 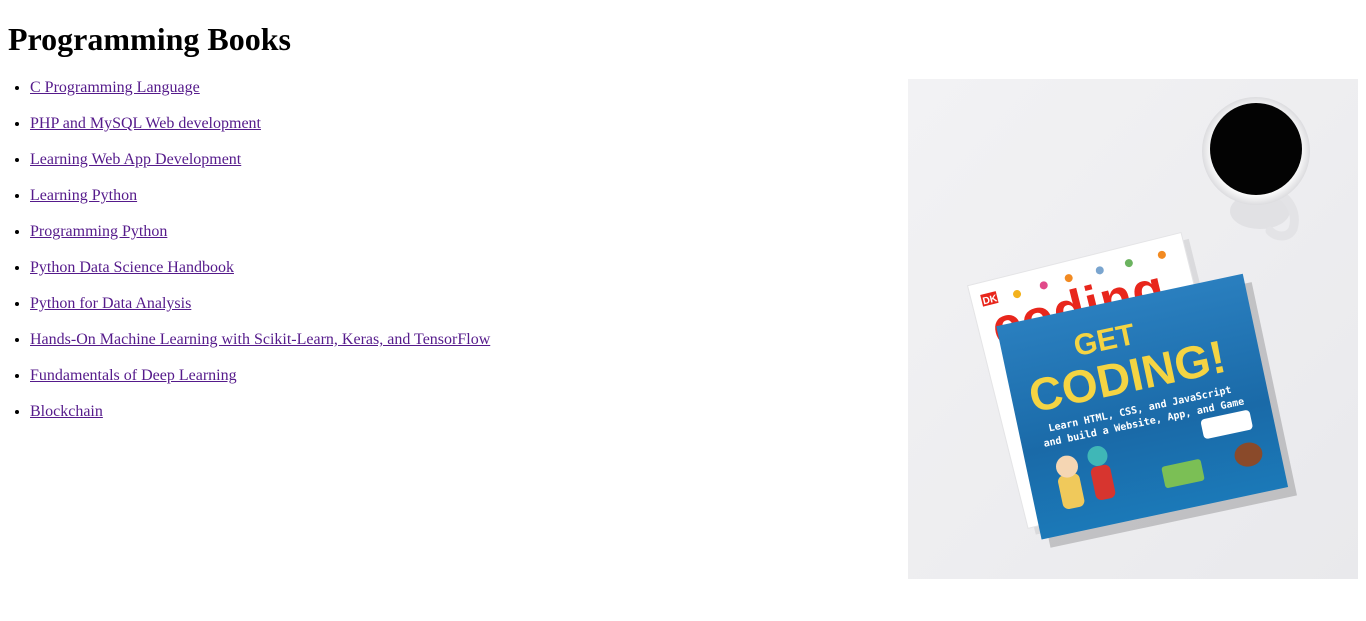 What do you see at coordinates (110, 303) in the screenshot?
I see `book-link-python-for-data-analysis: Python for Data Analysis` at bounding box center [110, 303].